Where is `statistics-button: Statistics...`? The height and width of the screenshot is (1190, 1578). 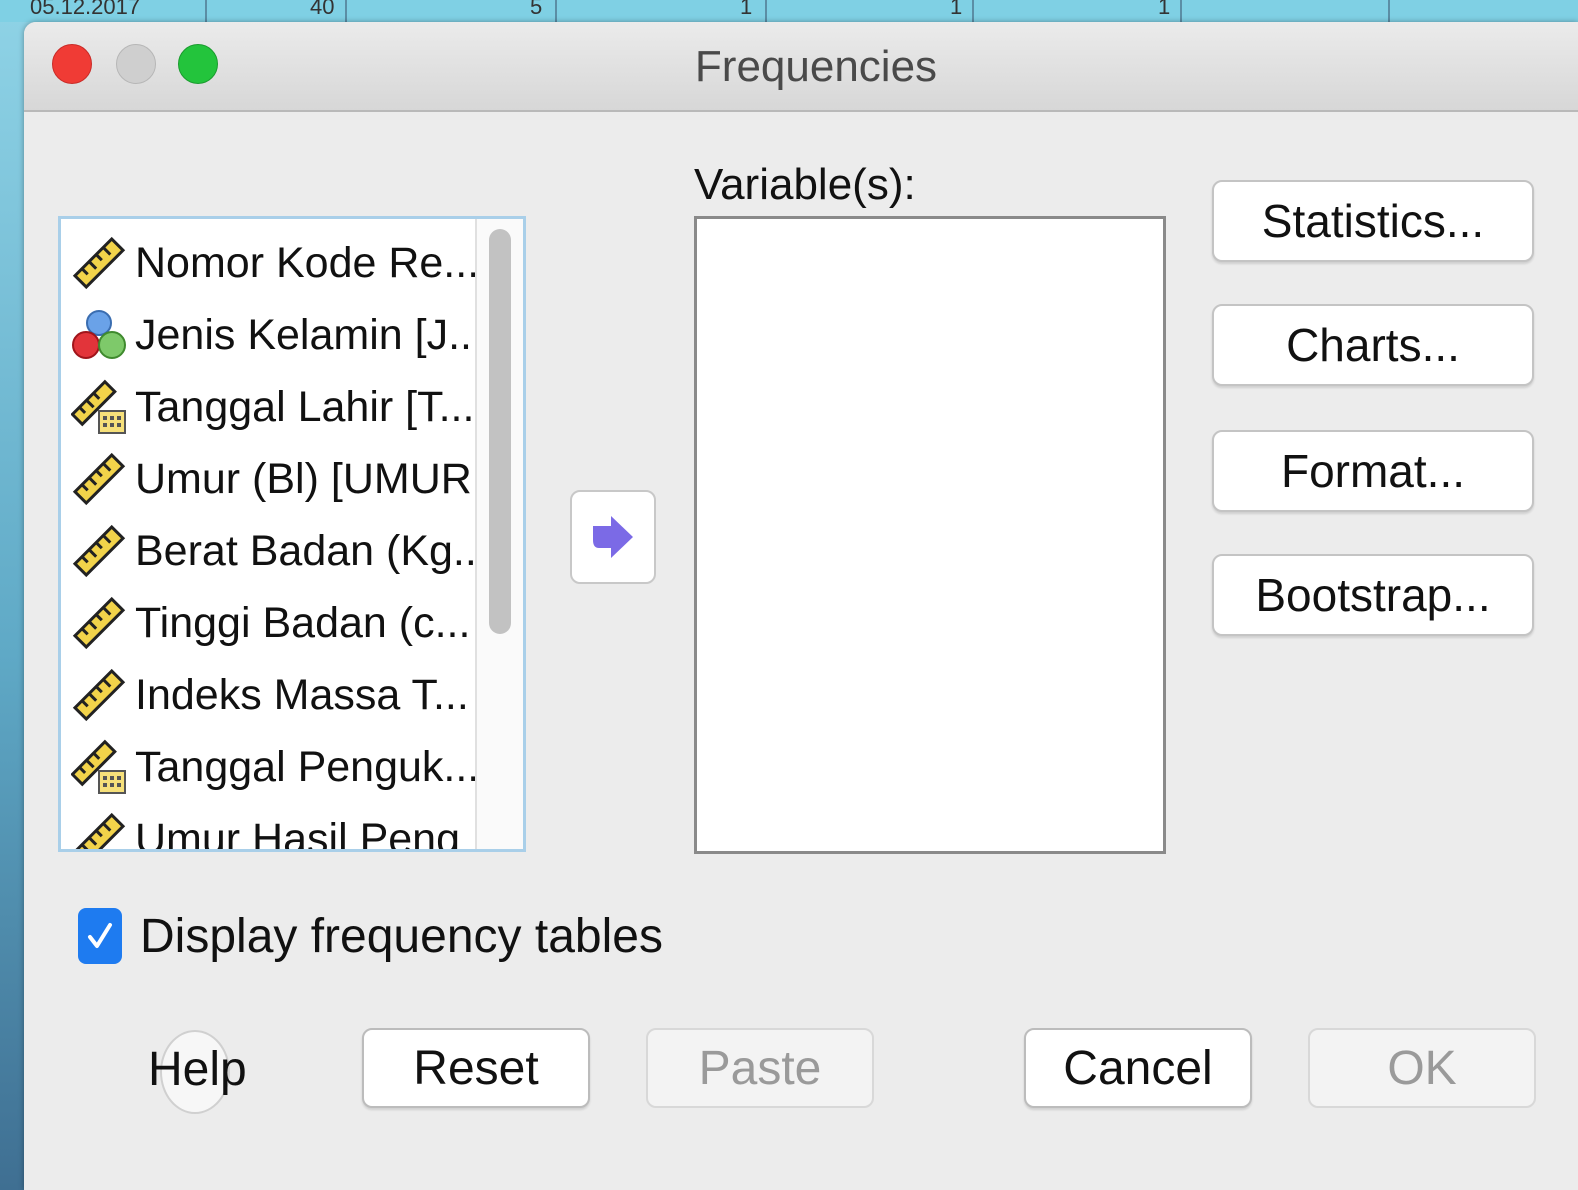 statistics-button: Statistics... is located at coordinates (1373, 221).